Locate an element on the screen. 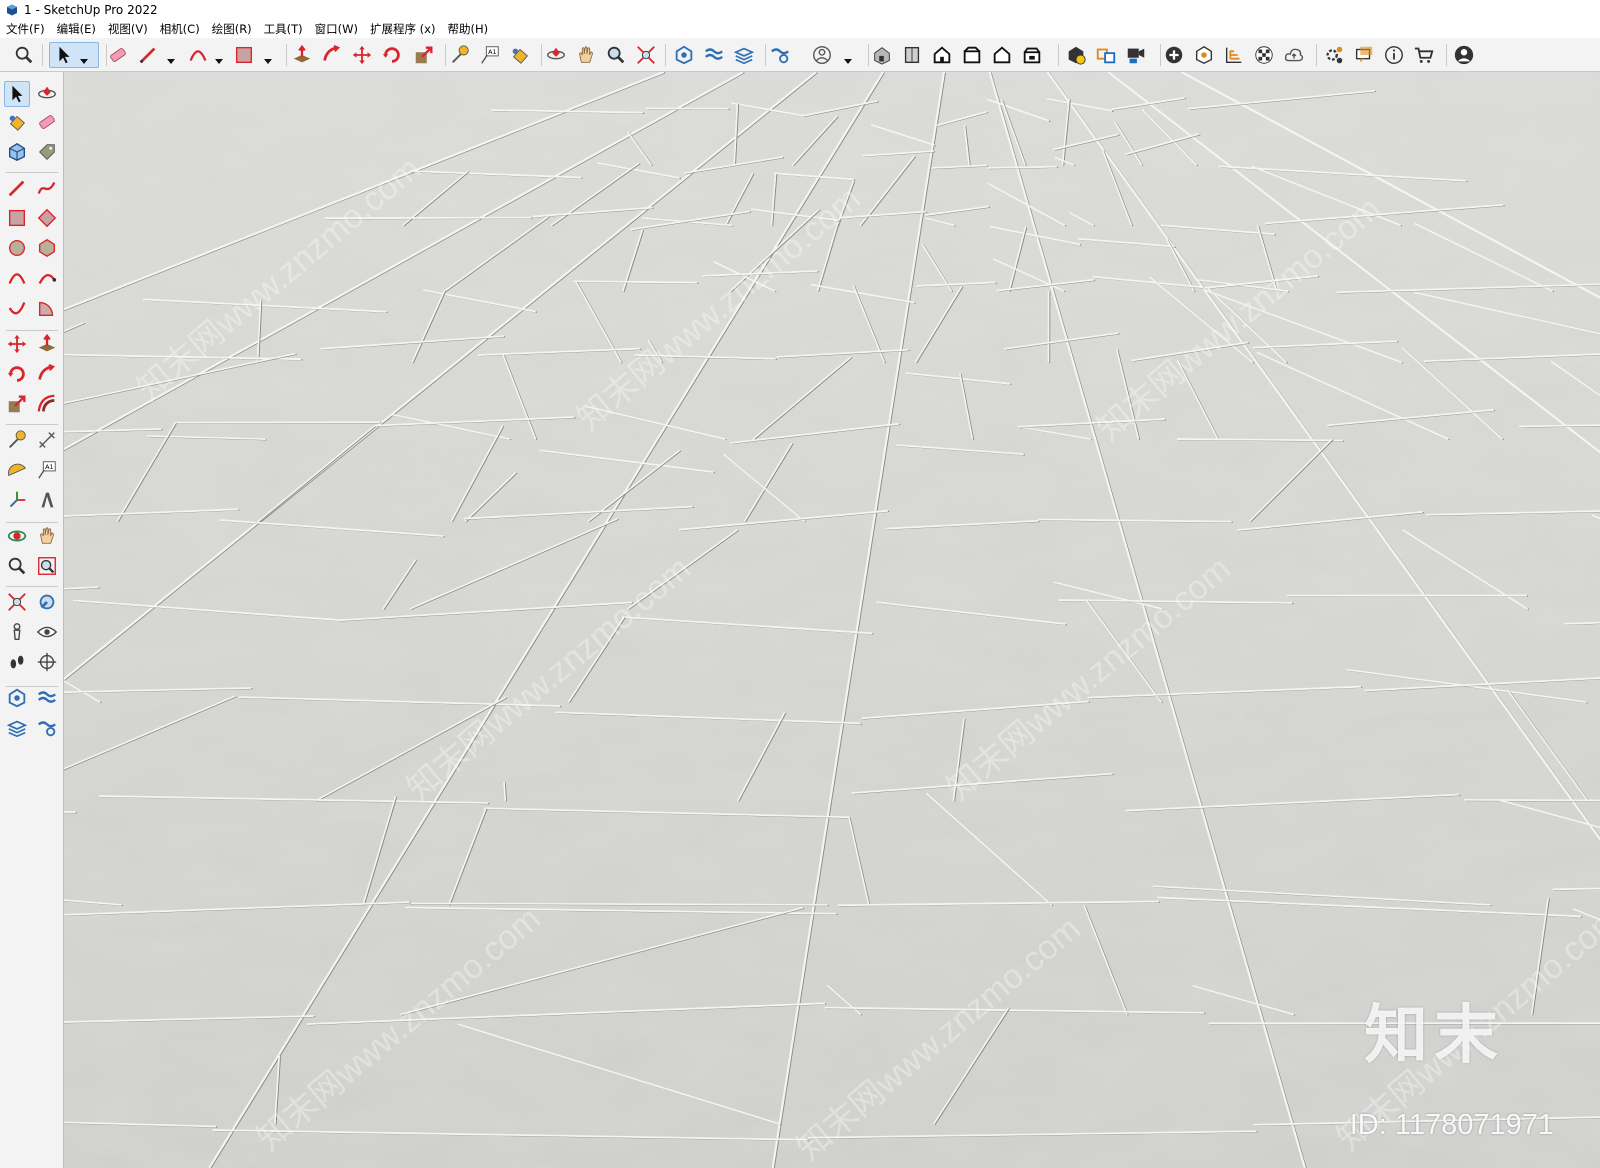  menu-item-1: 编辑(E) is located at coordinates (76, 29).